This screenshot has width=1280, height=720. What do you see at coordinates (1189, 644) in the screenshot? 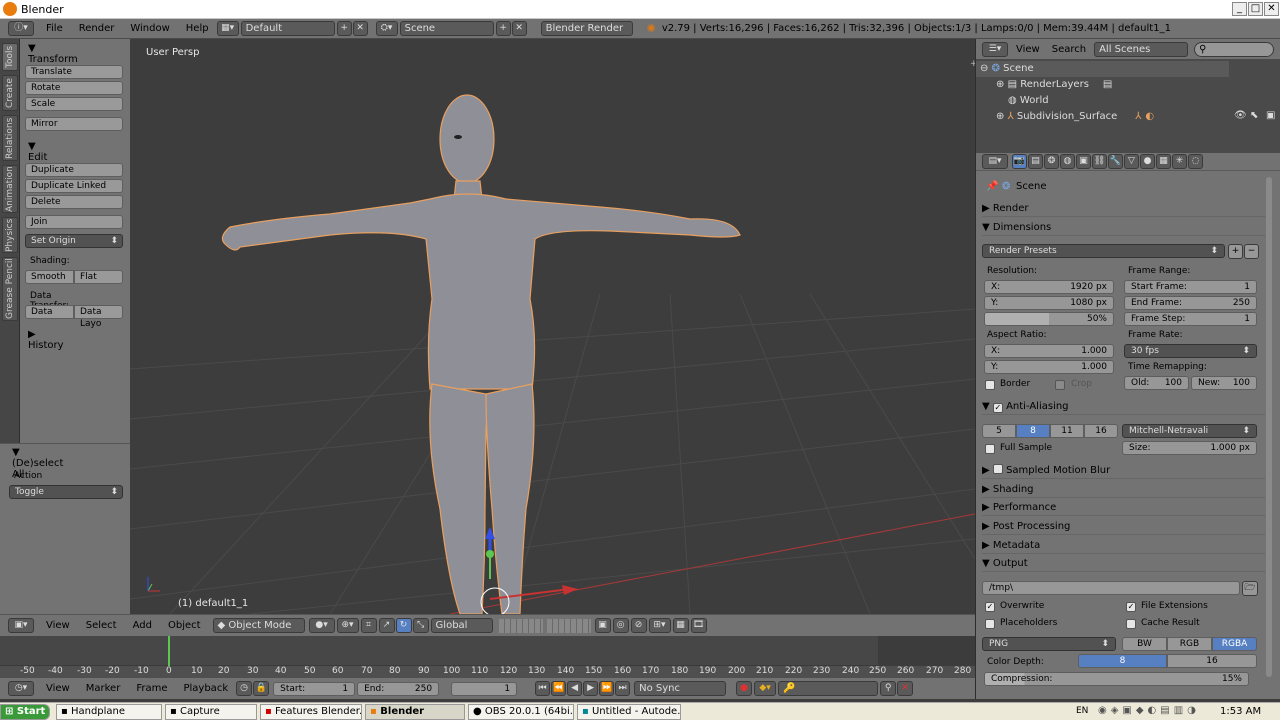
I see `color-mode-rgb: RGB` at bounding box center [1189, 644].